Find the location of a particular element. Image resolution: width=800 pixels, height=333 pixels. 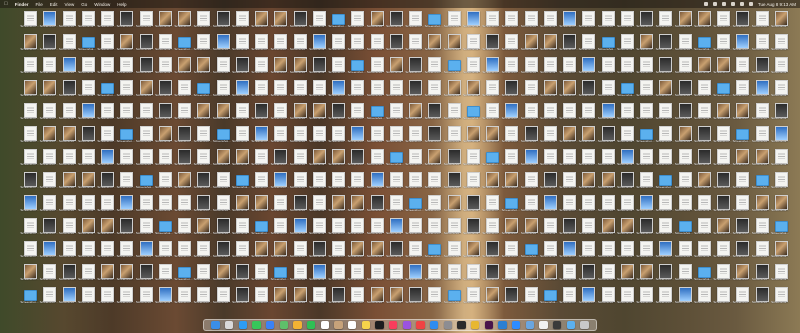

maps-icon is located at coordinates (284, 325).